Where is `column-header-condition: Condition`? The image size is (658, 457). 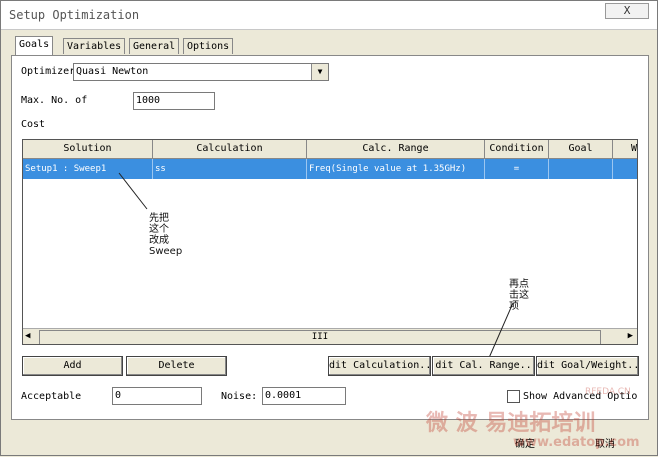
column-header-condition: Condition is located at coordinates (517, 149).